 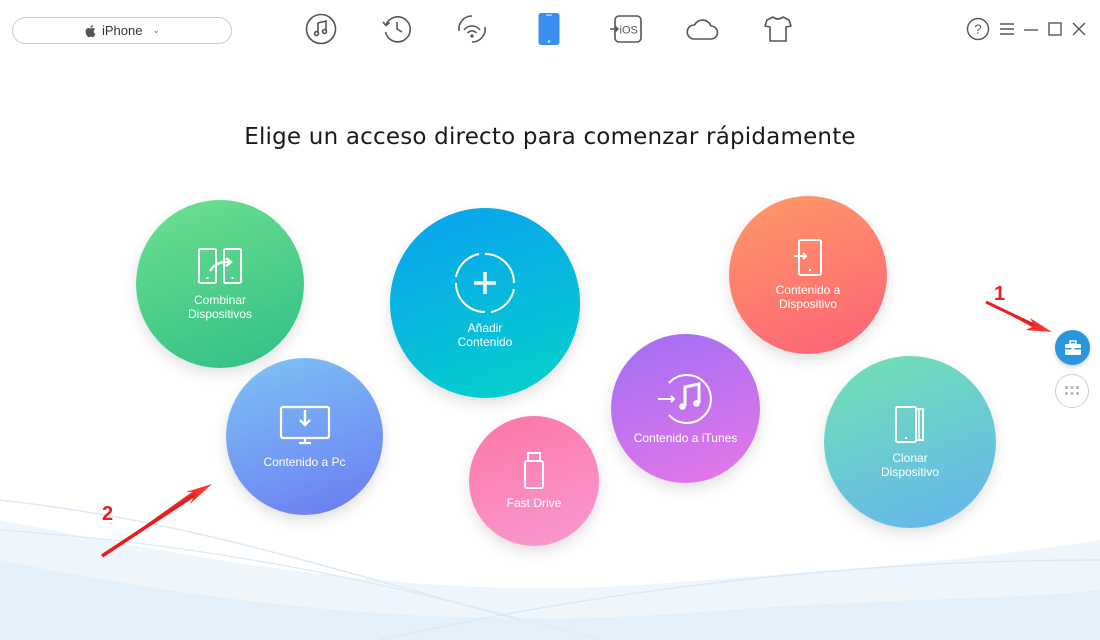 I want to click on toolbox-button, so click(x=1072, y=347).